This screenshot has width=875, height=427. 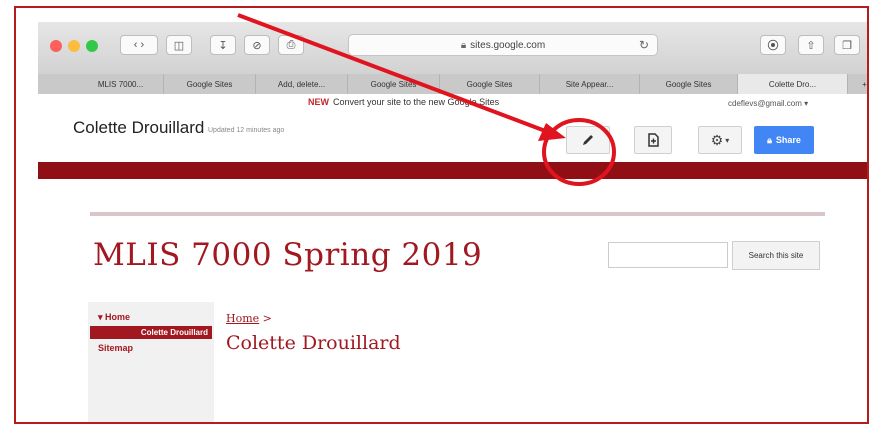 What do you see at coordinates (768, 103) in the screenshot?
I see `account-menu: cdeflevs@gmail.com ▾` at bounding box center [768, 103].